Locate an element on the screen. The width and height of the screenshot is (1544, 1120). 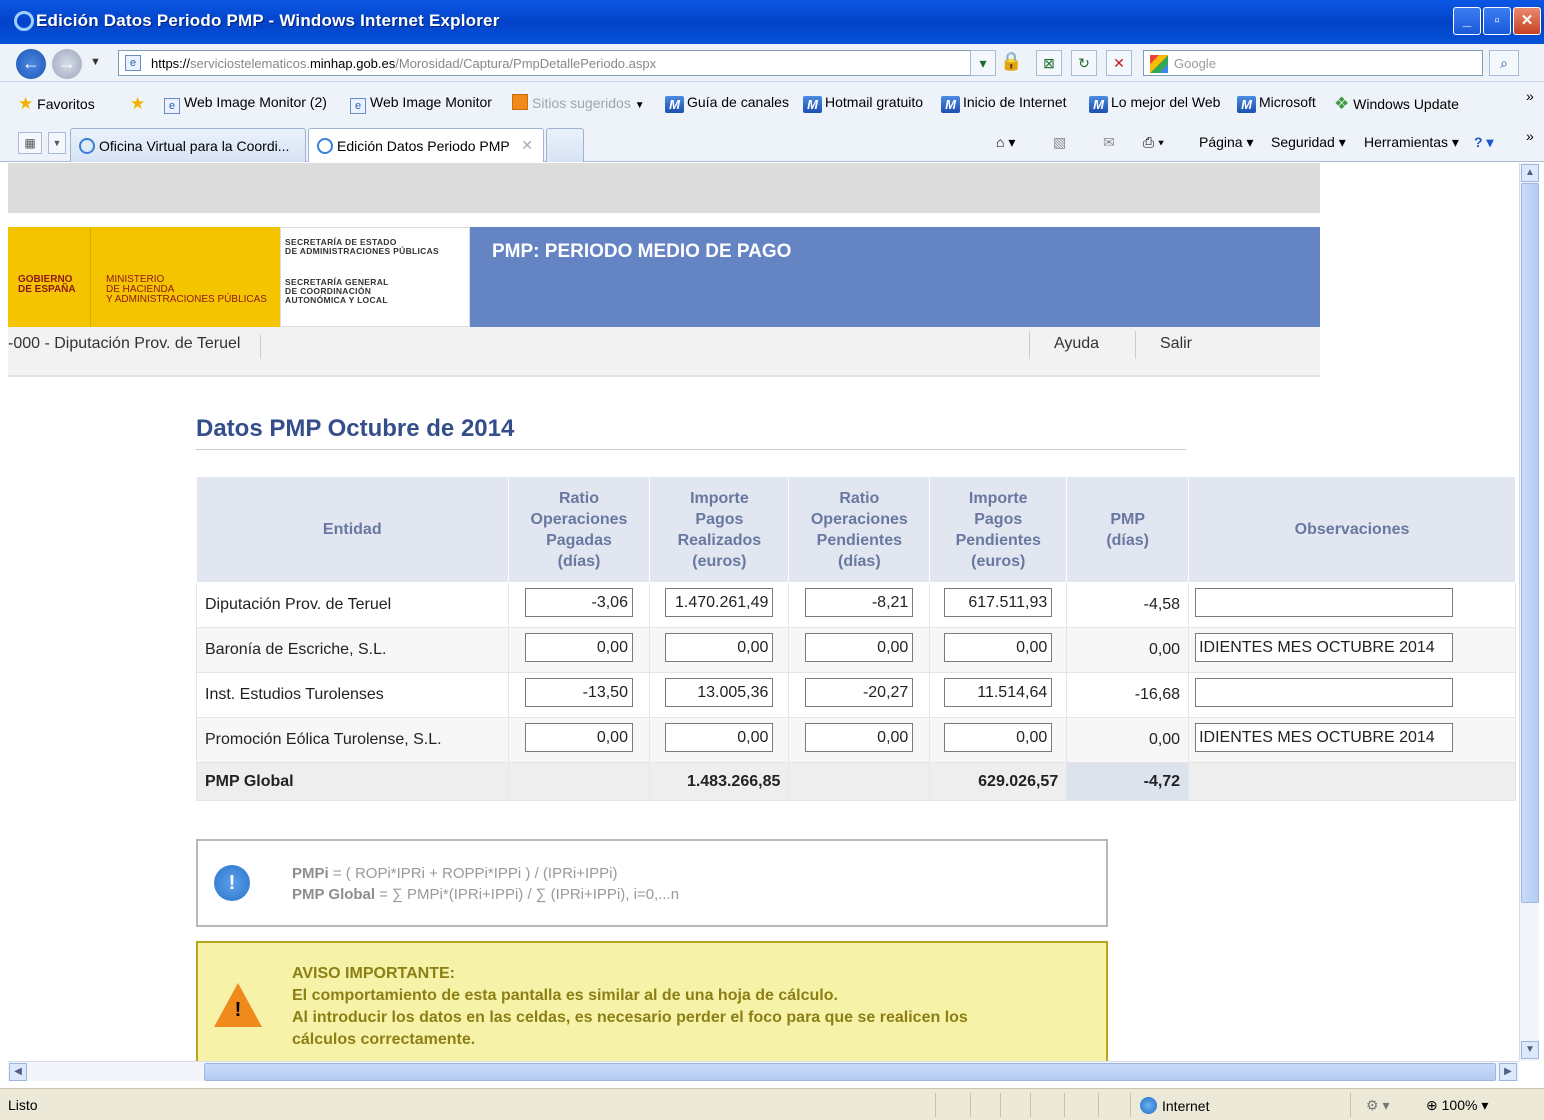
fav-item-hotmail-gratuito: M Hotmail gratuito is located at coordinates (863, 103).